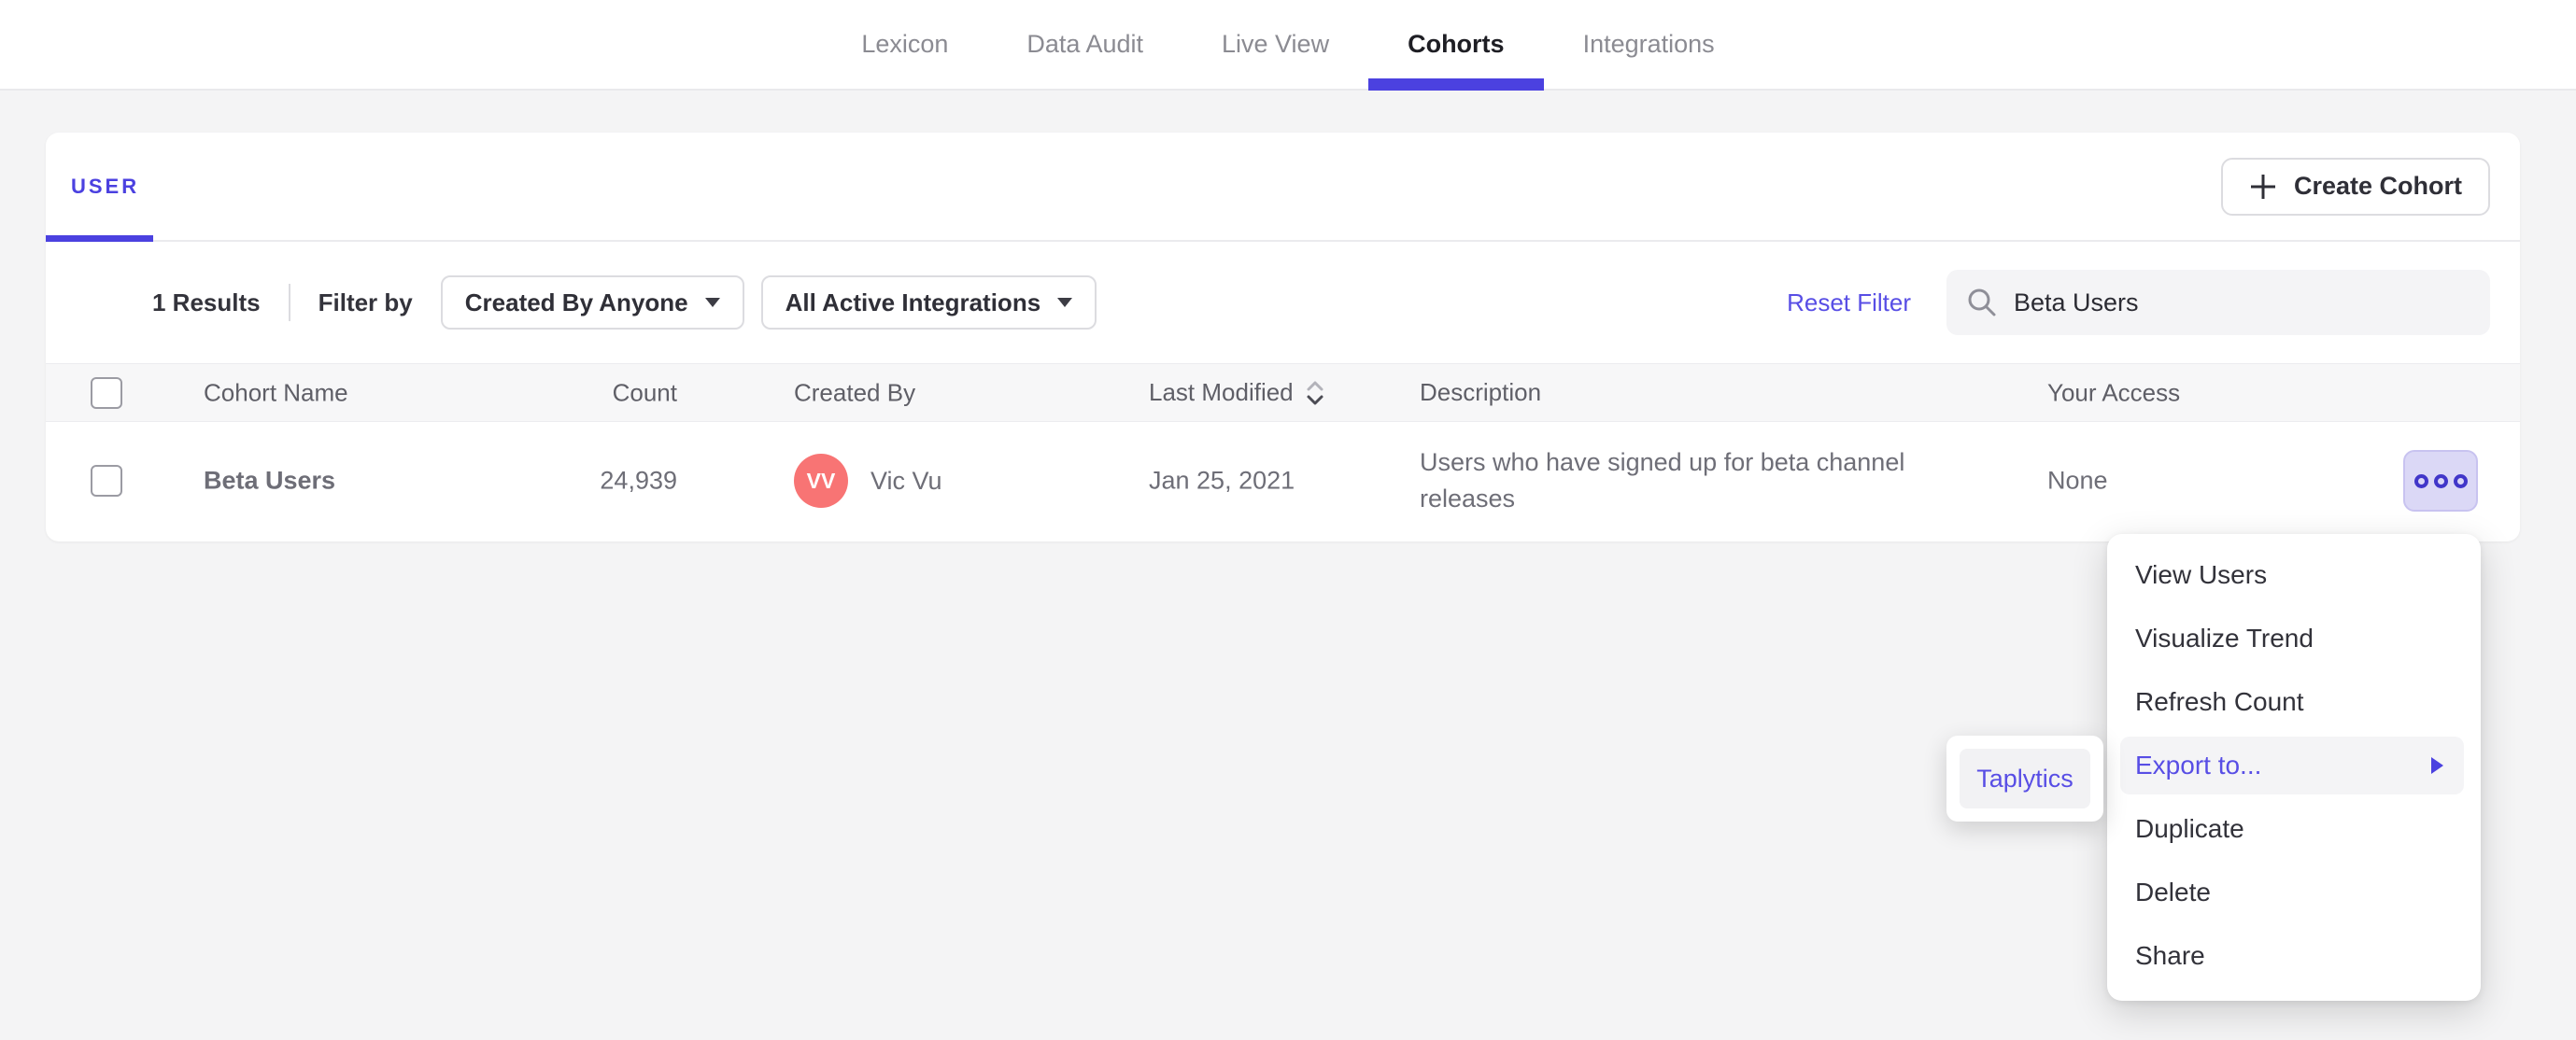 The image size is (2576, 1040). Describe the element at coordinates (1315, 392) in the screenshot. I see `sort-icon` at that location.